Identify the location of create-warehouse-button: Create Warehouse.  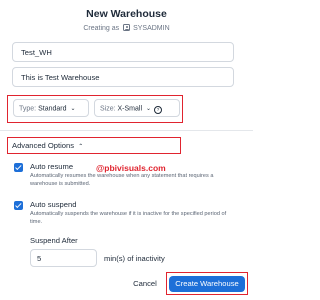
(207, 284).